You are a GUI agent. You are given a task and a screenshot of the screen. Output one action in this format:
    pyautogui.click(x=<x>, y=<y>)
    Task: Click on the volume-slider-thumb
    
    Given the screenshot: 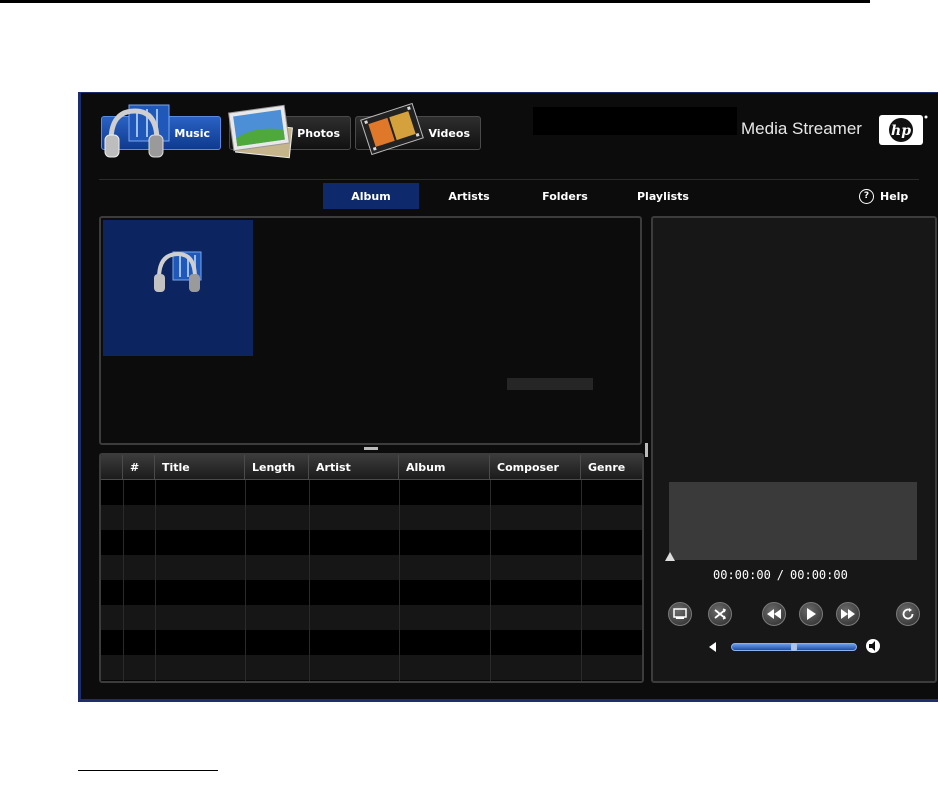 What is the action you would take?
    pyautogui.click(x=794, y=647)
    